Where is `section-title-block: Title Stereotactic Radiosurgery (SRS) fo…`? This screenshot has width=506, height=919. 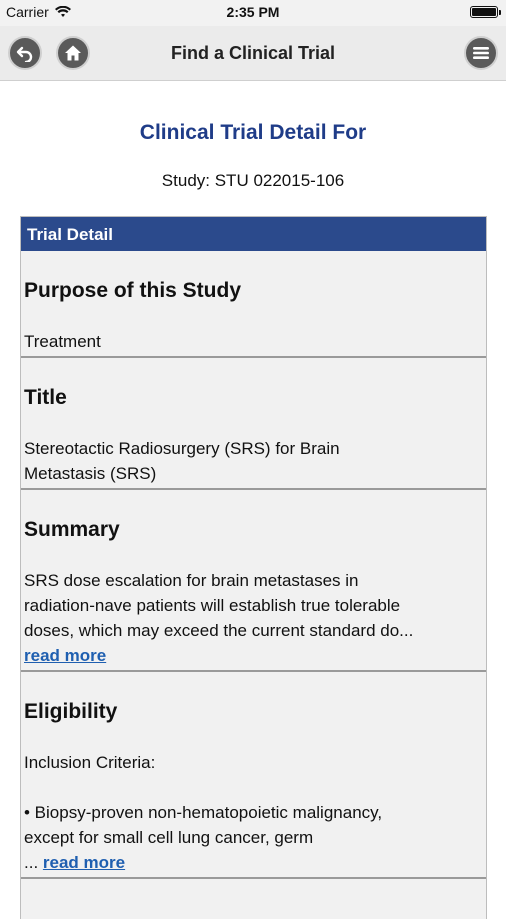 section-title-block: Title Stereotactic Radiosurgery (SRS) fo… is located at coordinates (253, 424).